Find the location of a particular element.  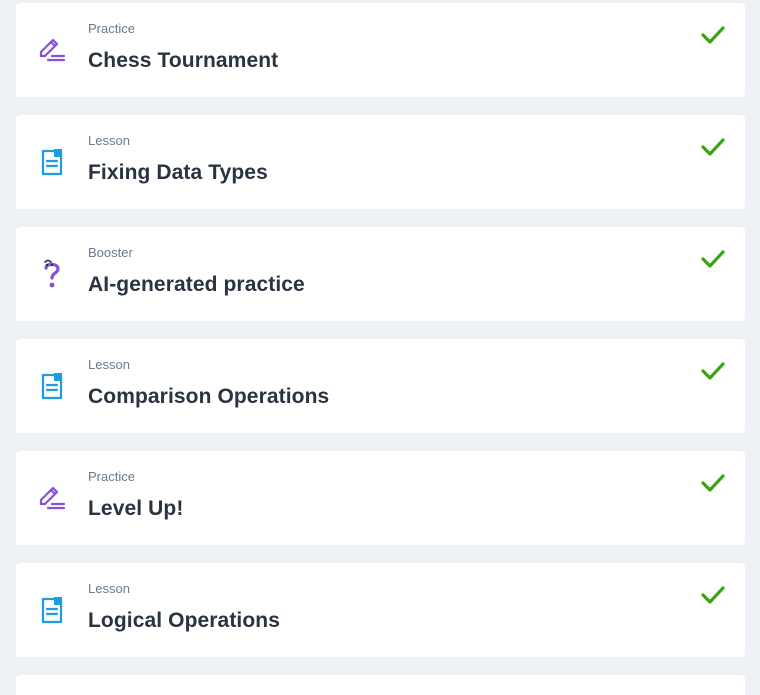

item-title: Fixing Data Types is located at coordinates (178, 172).